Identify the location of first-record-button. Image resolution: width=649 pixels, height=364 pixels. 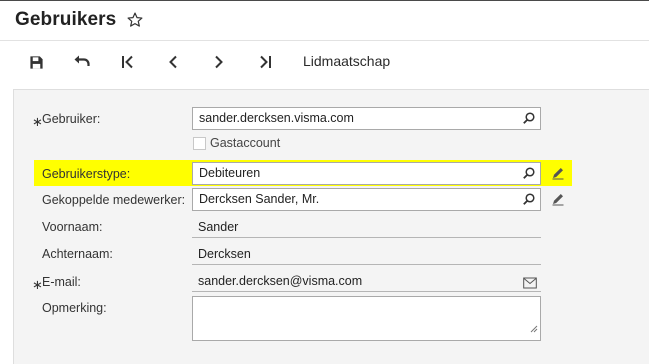
(128, 62).